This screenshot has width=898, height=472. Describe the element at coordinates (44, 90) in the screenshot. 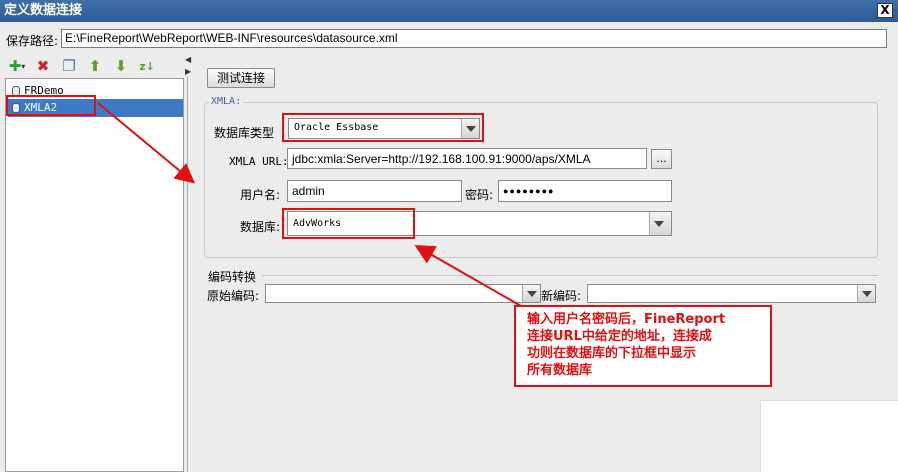

I see `list-item-label: FRDemo` at that location.